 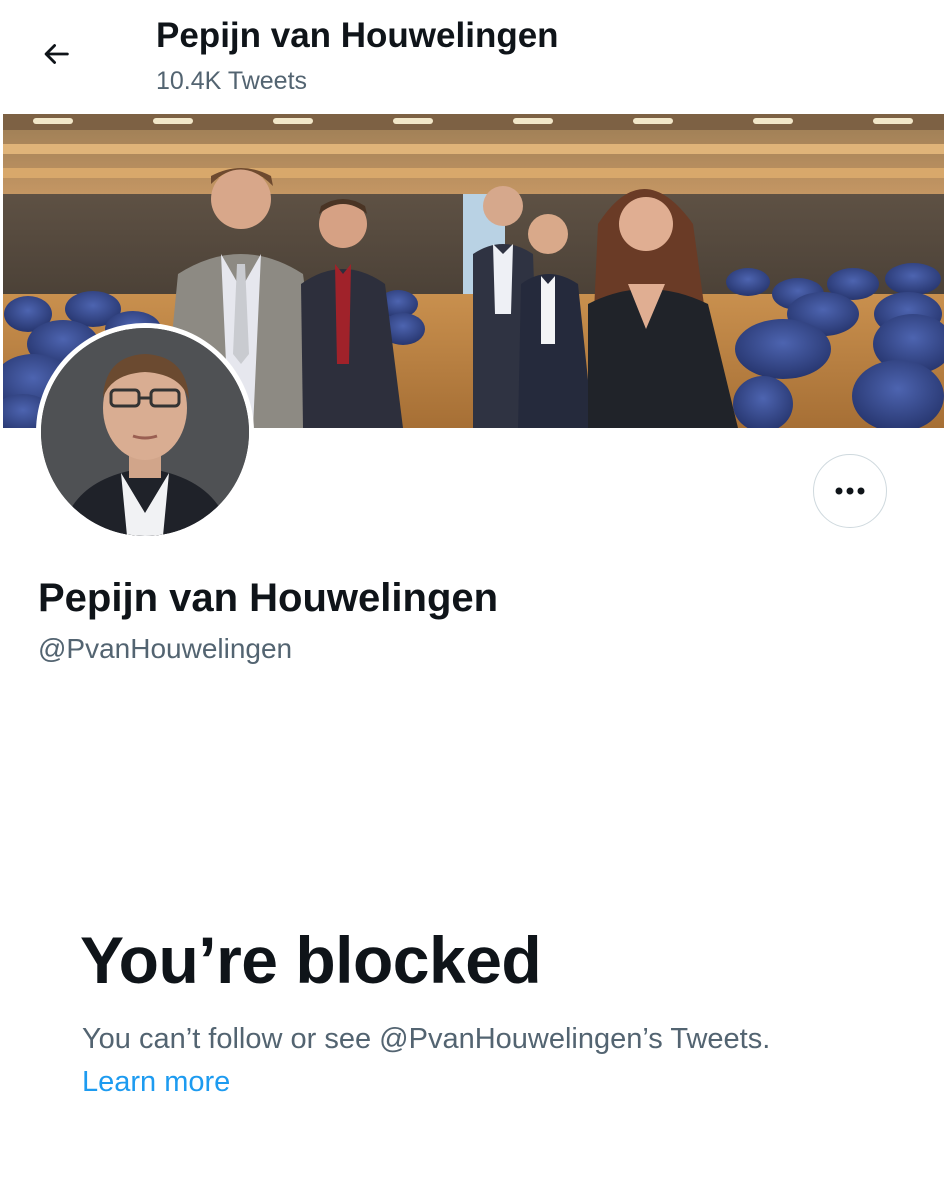 I want to click on header-tweet-count: 10.4K Tweets, so click(x=232, y=81).